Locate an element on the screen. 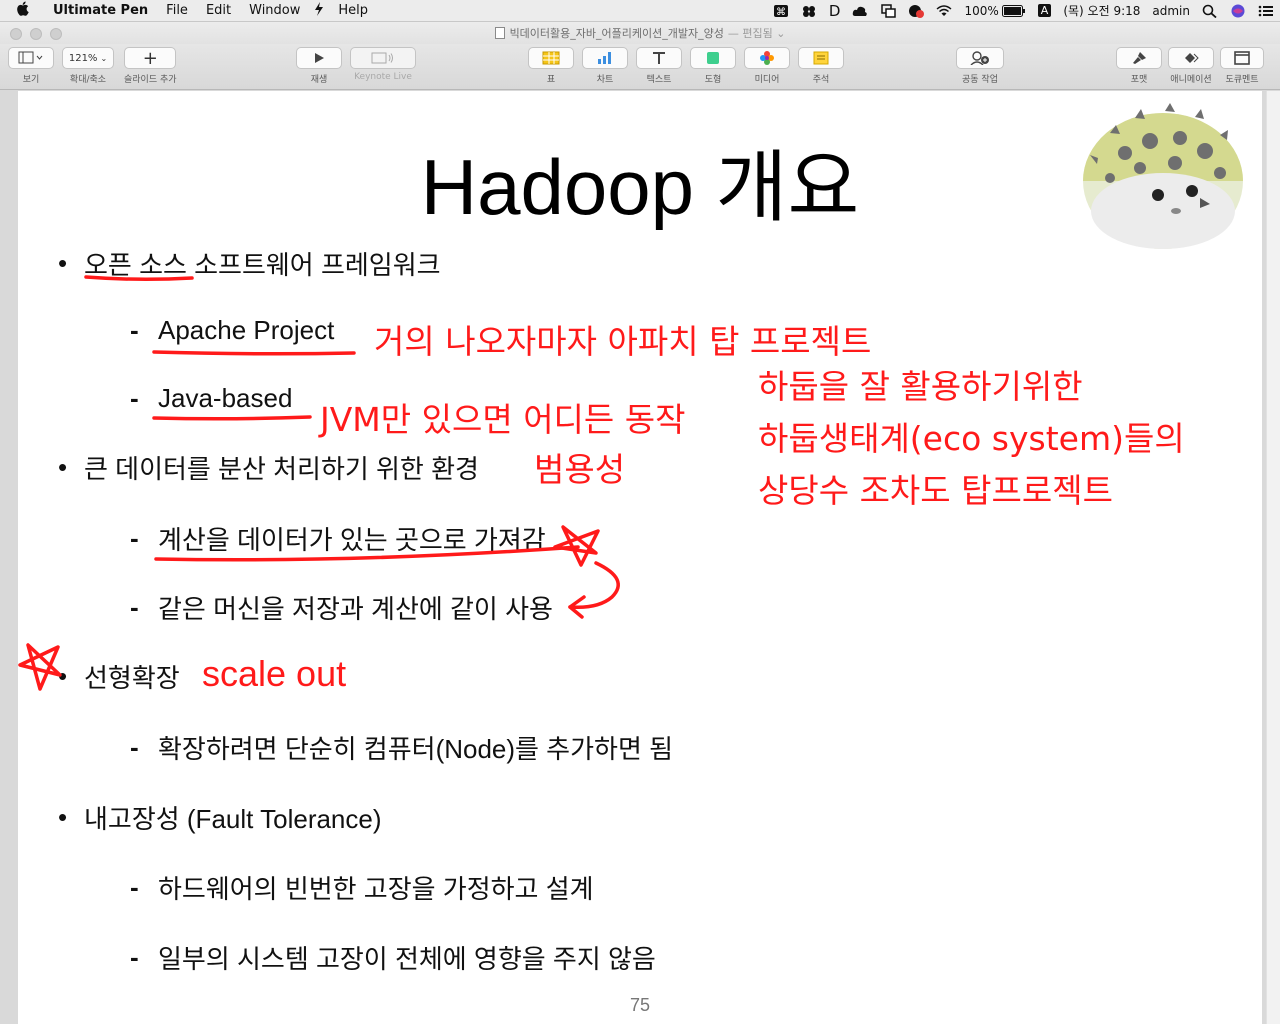 The image size is (1280, 1024). zoom-select: 121% ⌄ is located at coordinates (88, 58).